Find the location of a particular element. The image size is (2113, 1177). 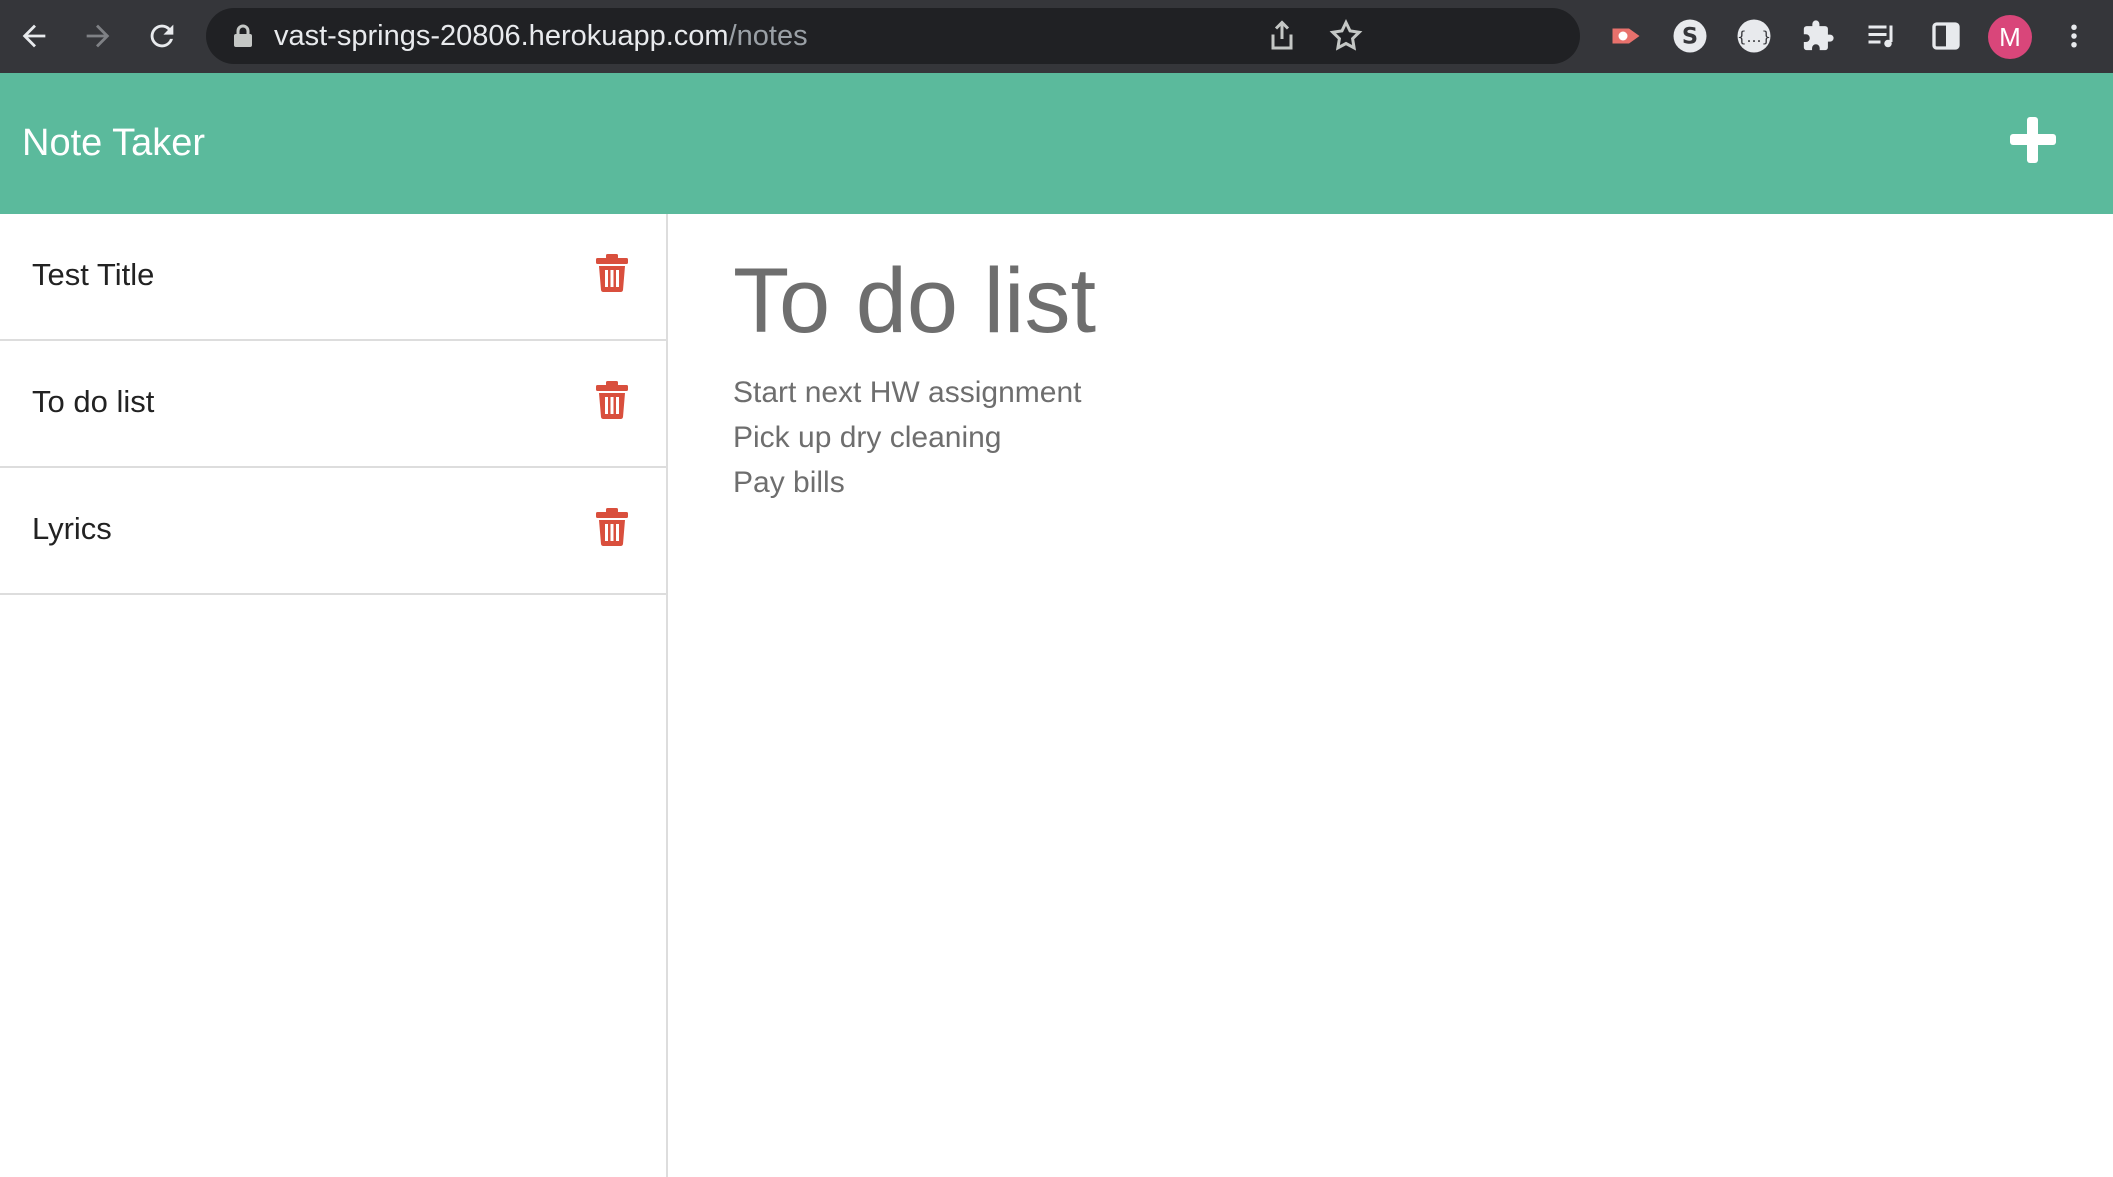

url-text: vast-springs-20806.herokuapp.com/notes is located at coordinates (541, 36).